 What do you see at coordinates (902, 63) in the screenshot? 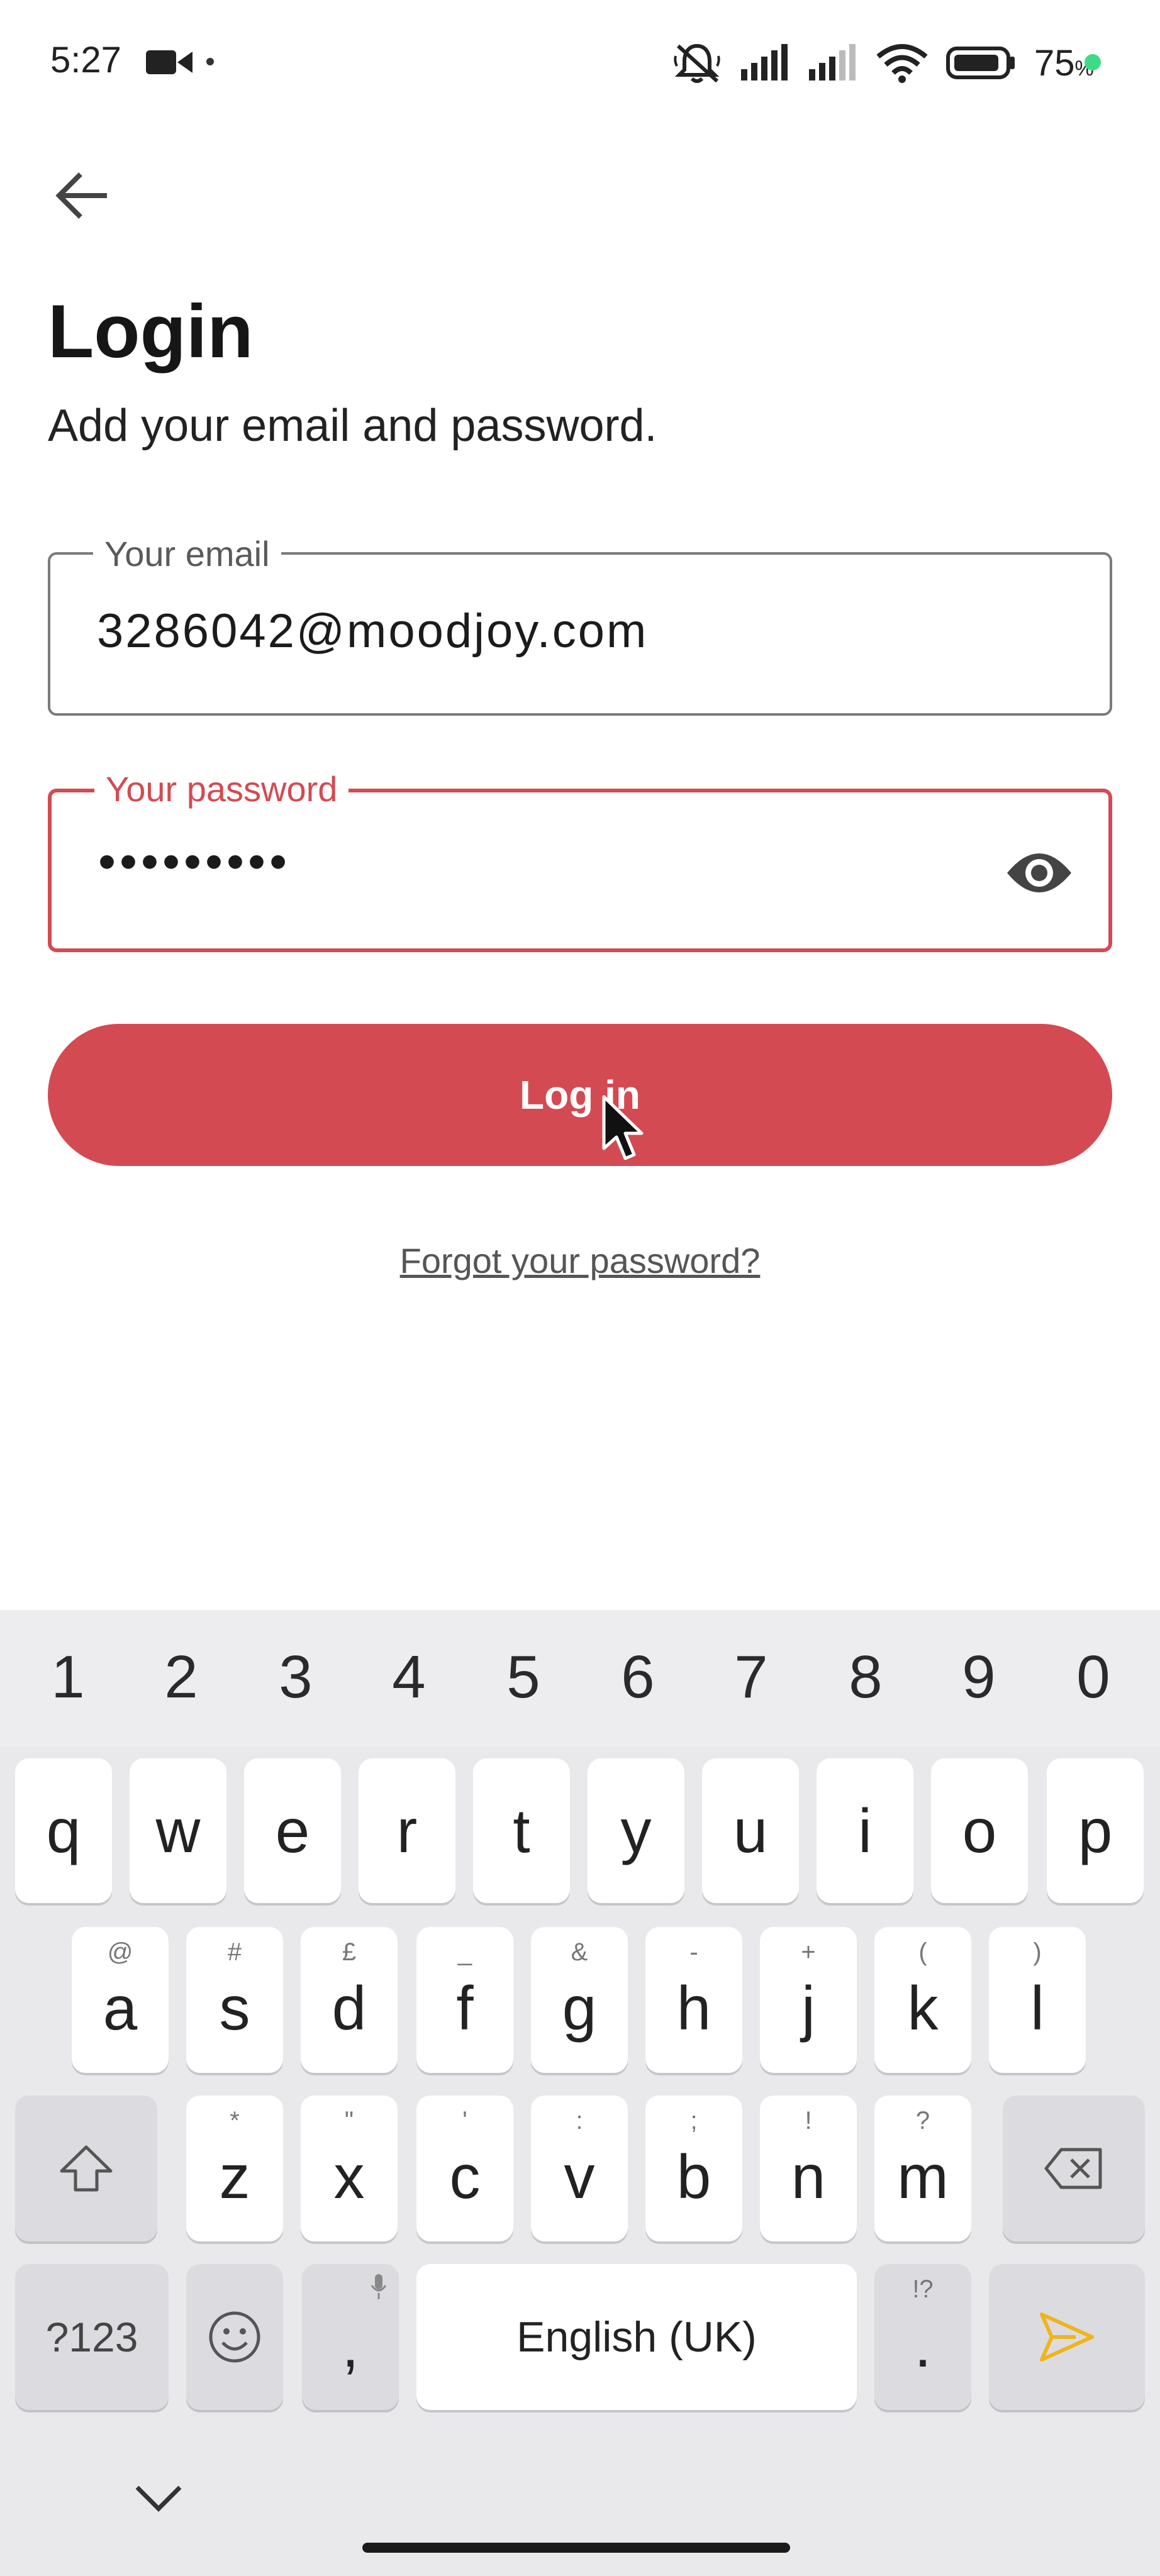
I see `wifi-icon` at bounding box center [902, 63].